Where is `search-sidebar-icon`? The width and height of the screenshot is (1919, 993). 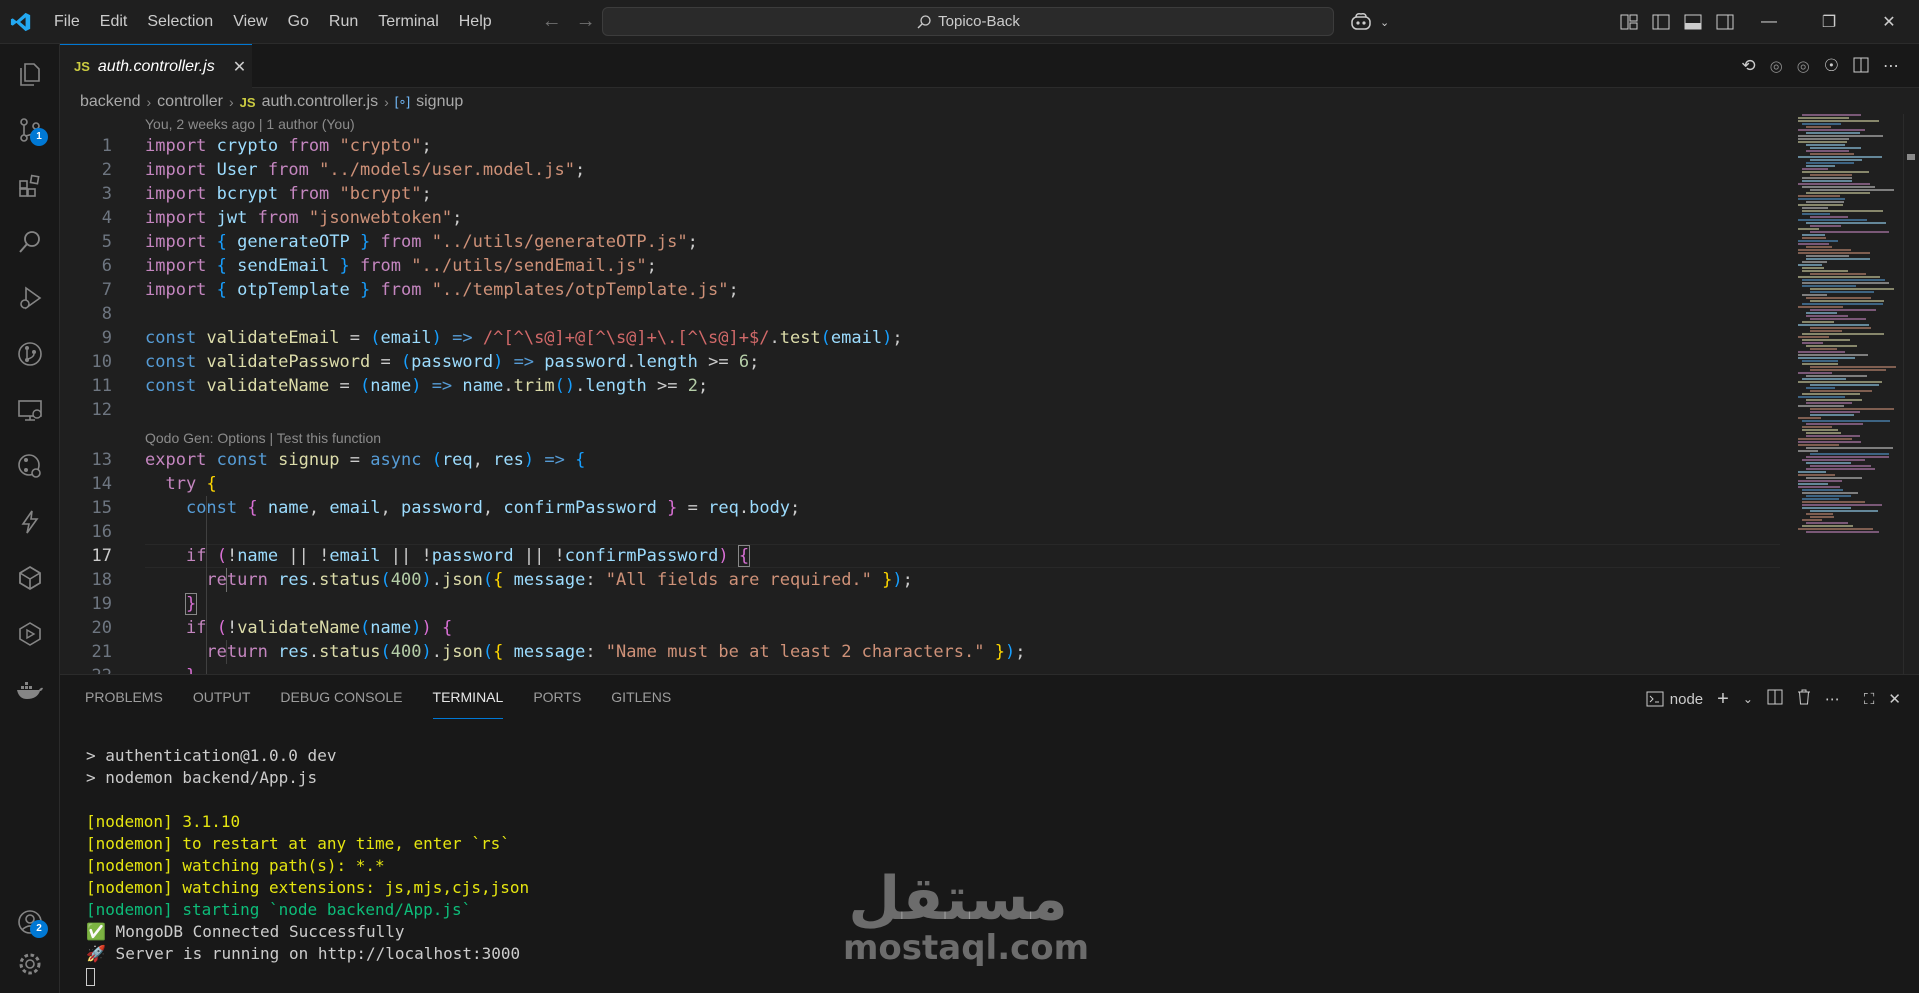
search-sidebar-icon is located at coordinates (30, 242).